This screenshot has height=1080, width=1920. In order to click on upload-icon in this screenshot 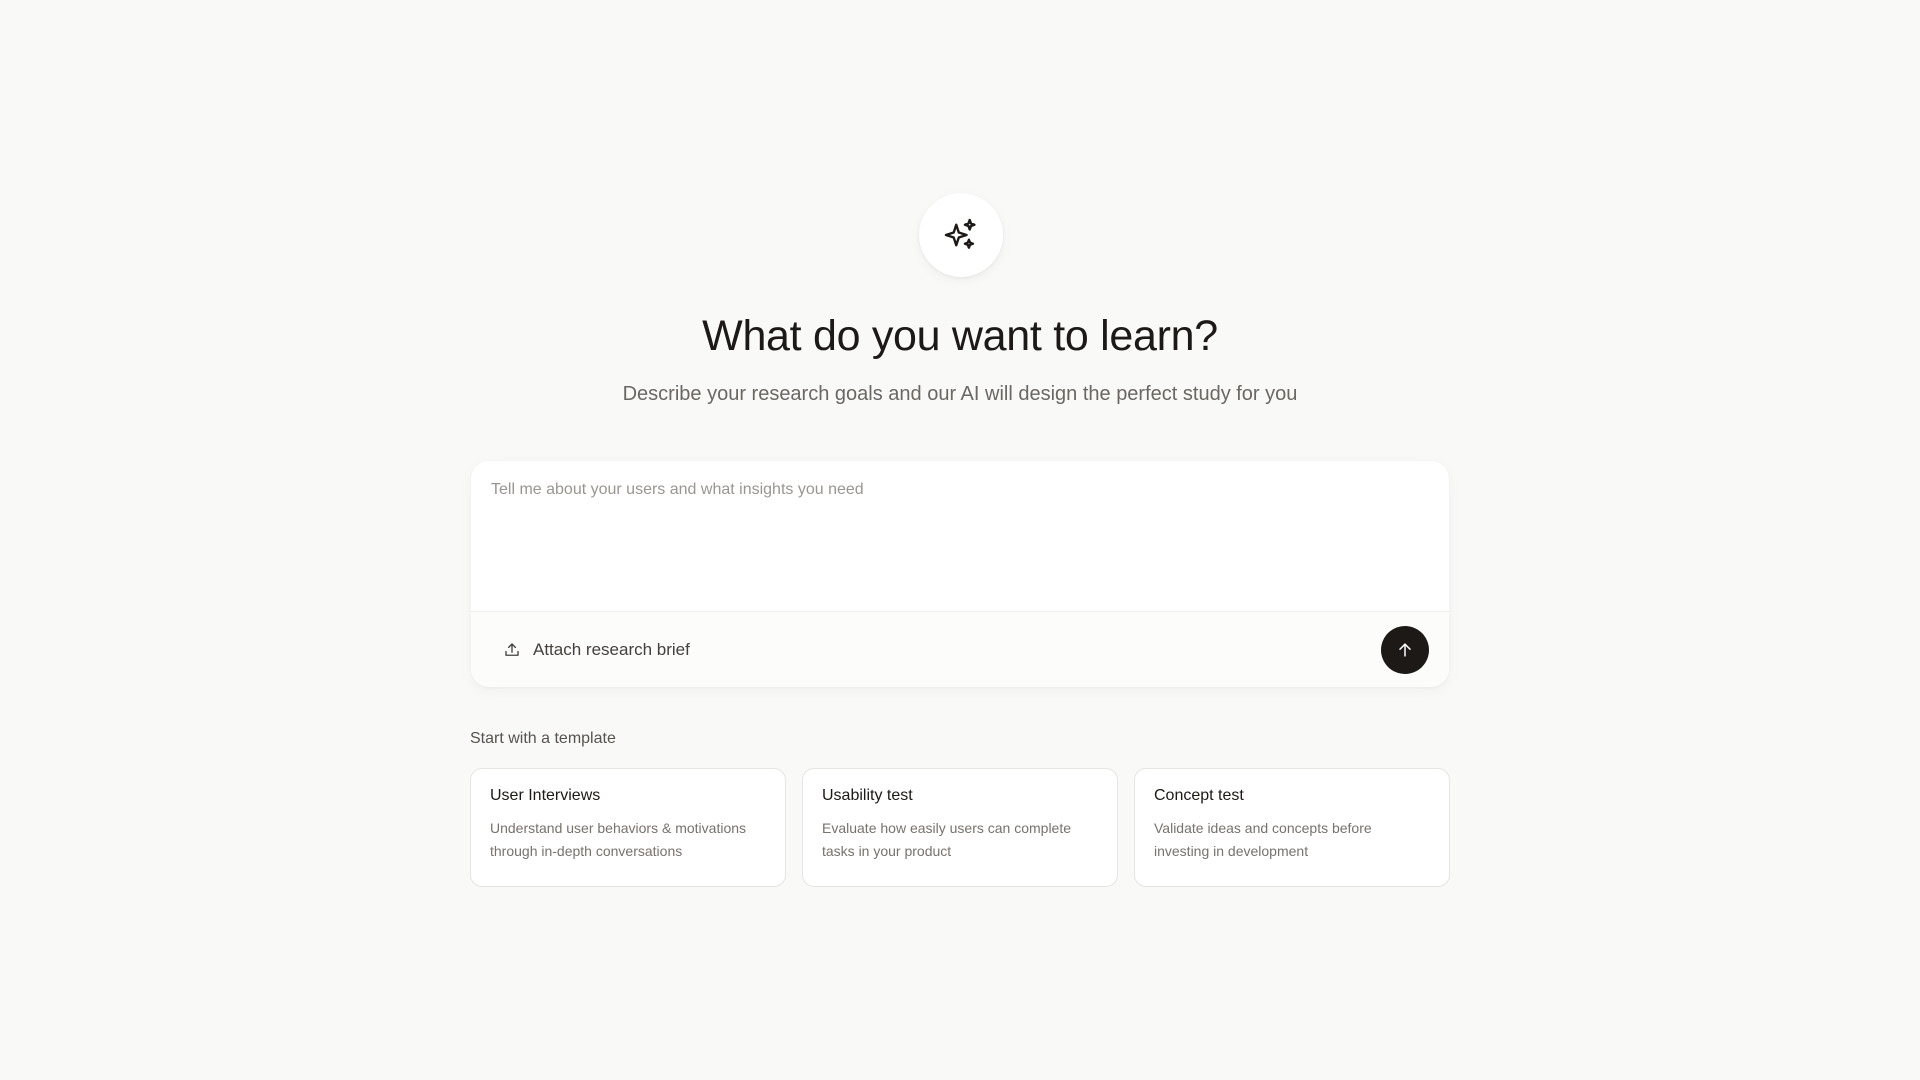, I will do `click(512, 649)`.